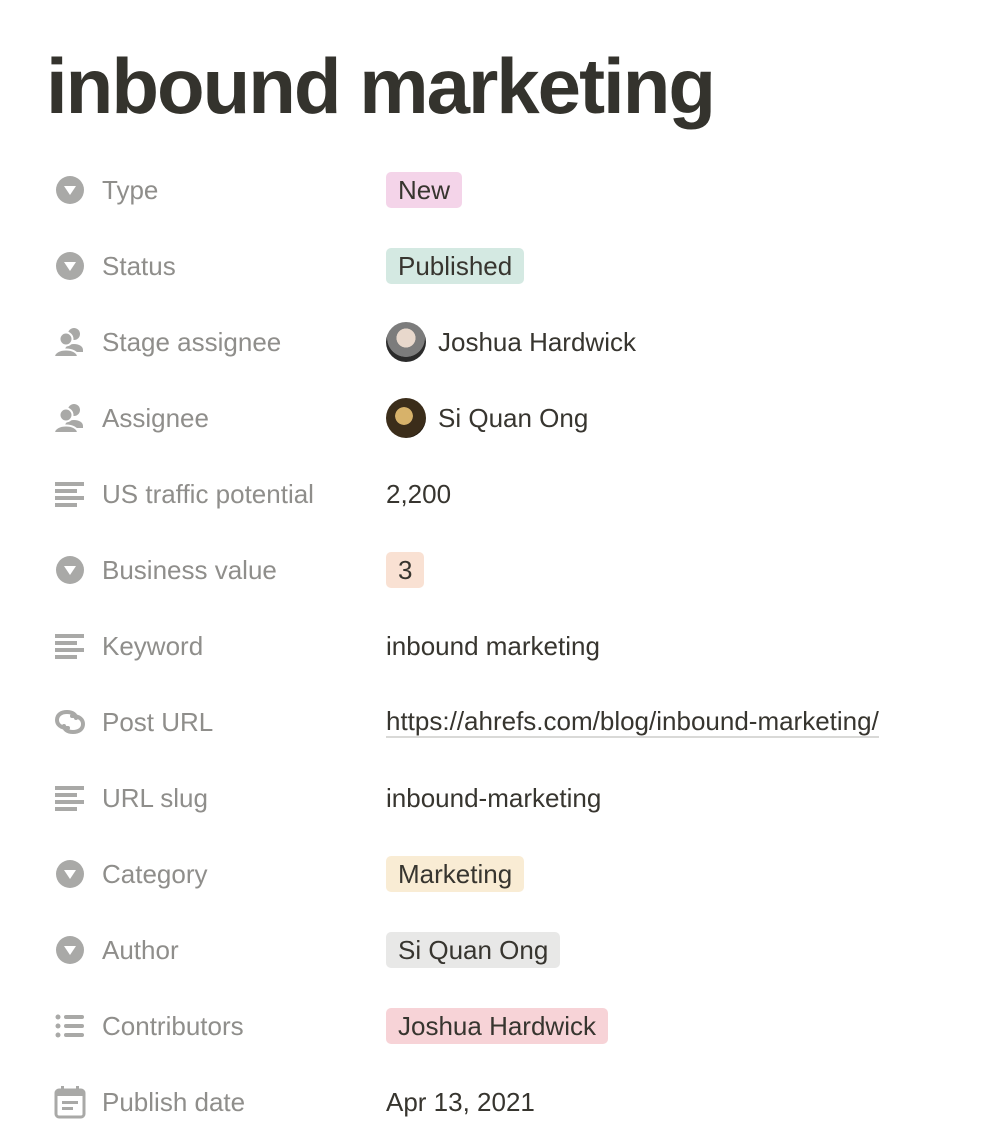 The height and width of the screenshot is (1144, 1006). What do you see at coordinates (381, 86) in the screenshot?
I see `page-title: inbound marketing` at bounding box center [381, 86].